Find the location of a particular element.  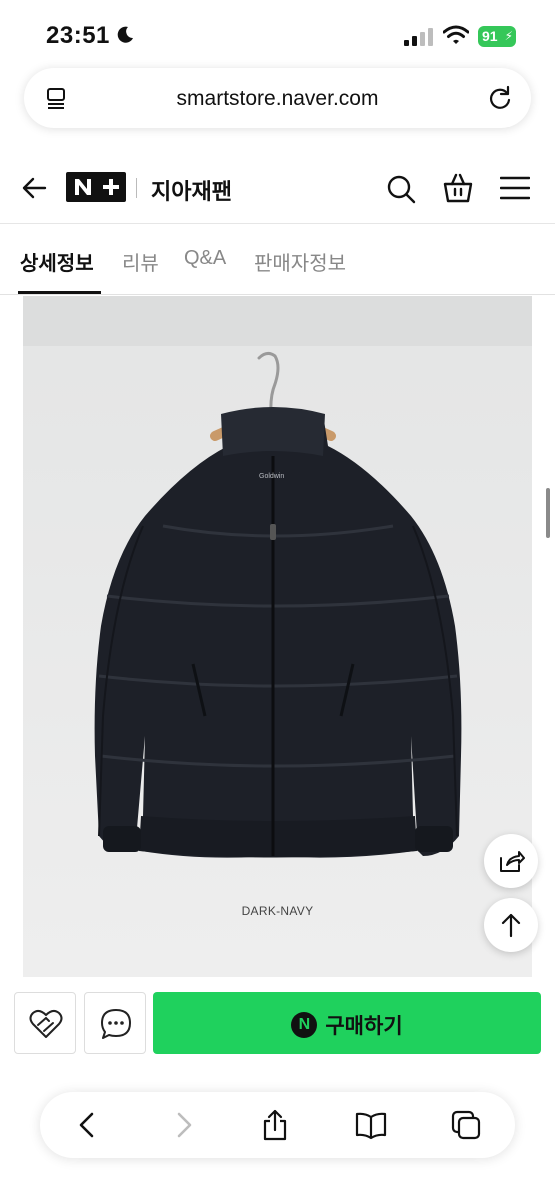

naver-plus-logo is located at coordinates (96, 187).